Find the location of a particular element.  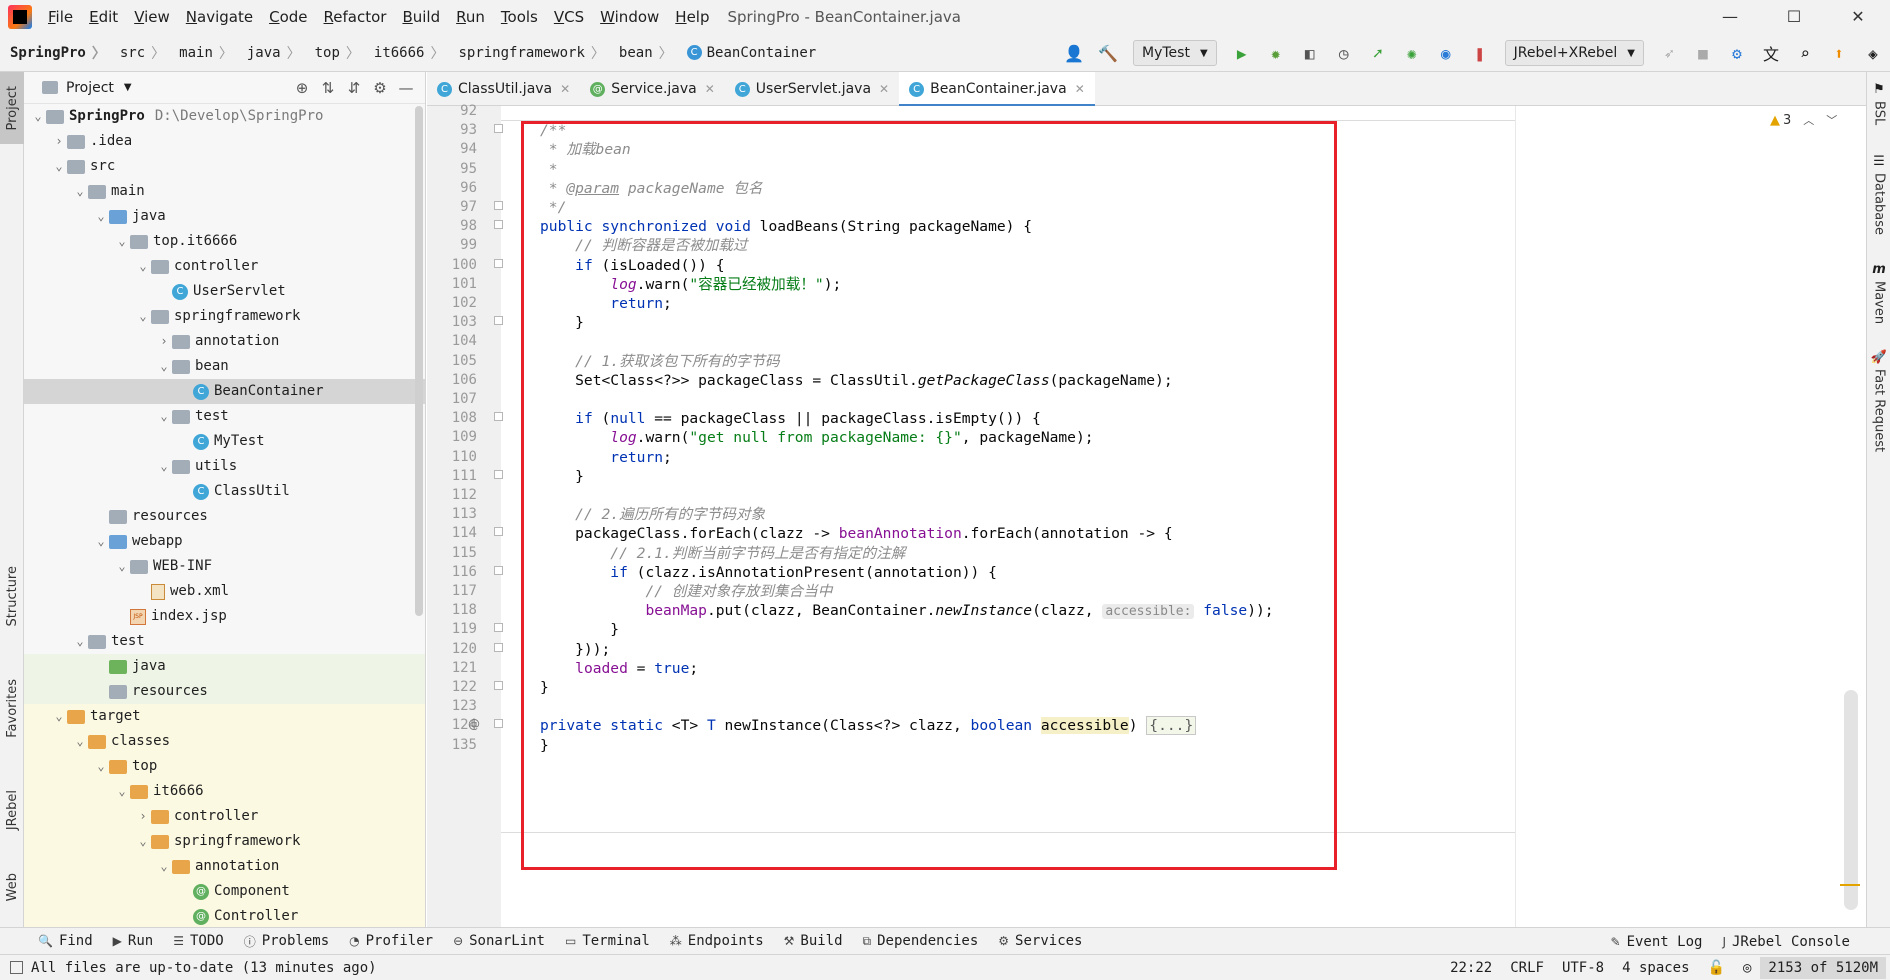

tool-window-todo: ☰ TODO is located at coordinates (198, 941).